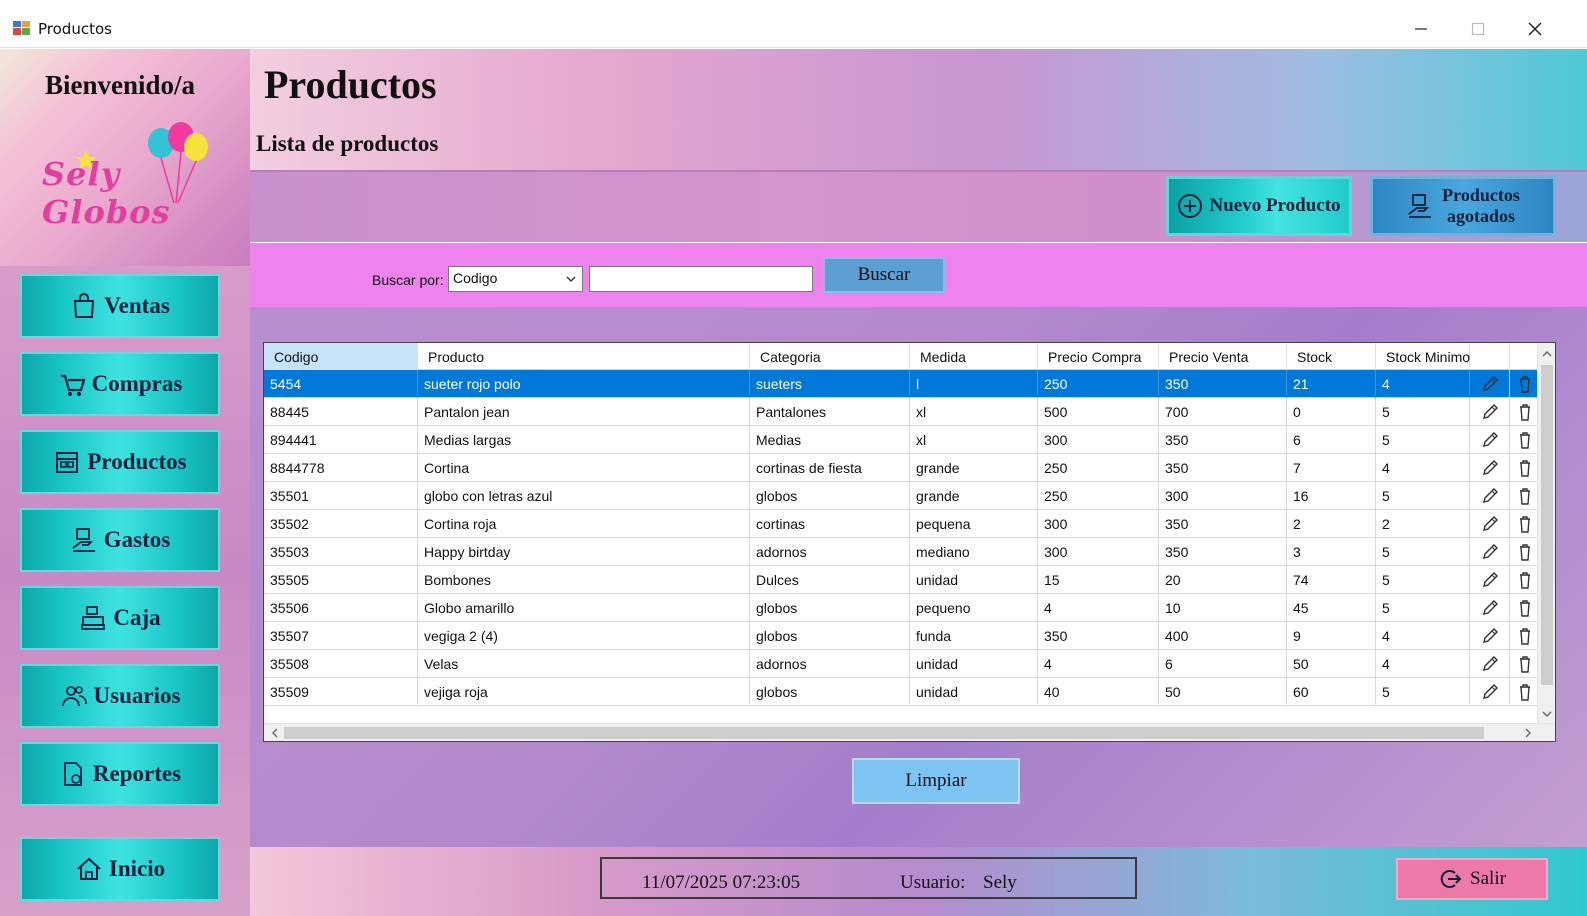 This screenshot has height=916, width=1587. What do you see at coordinates (1331, 356) in the screenshot?
I see `column-header-stock: Stock` at bounding box center [1331, 356].